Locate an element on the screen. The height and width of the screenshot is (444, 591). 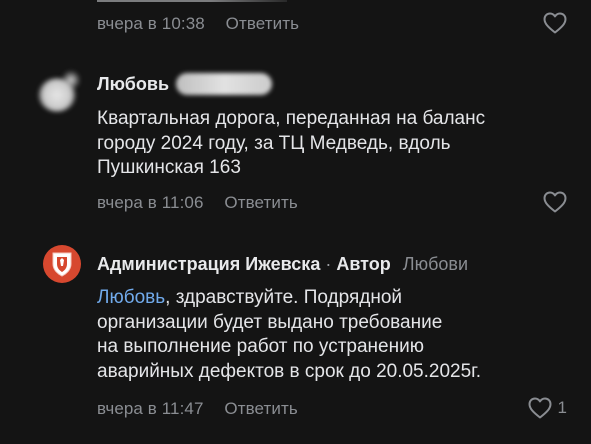
comment-text-line: Любовь, здравствуйте. Подрядной is located at coordinates (289, 298).